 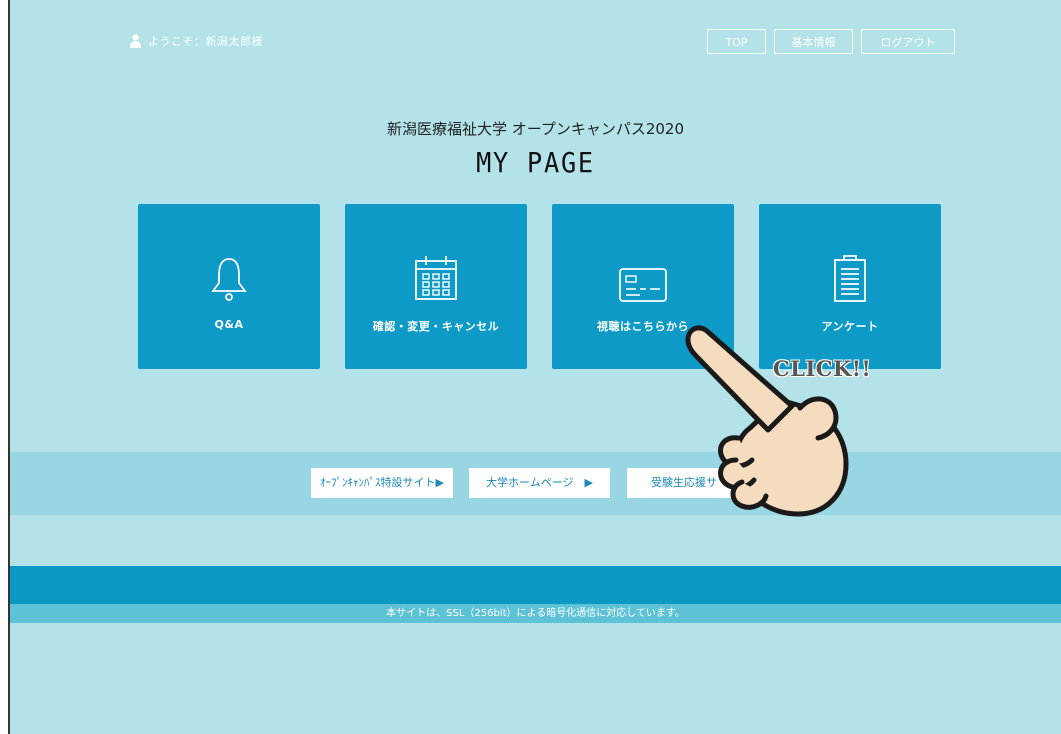 I want to click on clipboard-icon, so click(x=850, y=278).